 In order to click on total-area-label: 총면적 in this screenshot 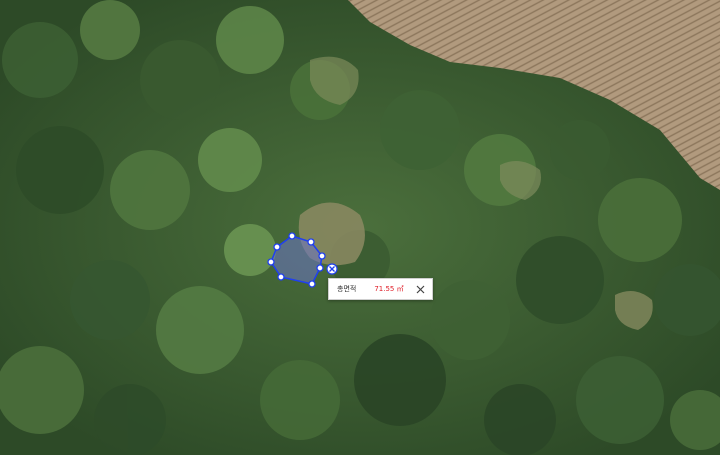, I will do `click(347, 289)`.